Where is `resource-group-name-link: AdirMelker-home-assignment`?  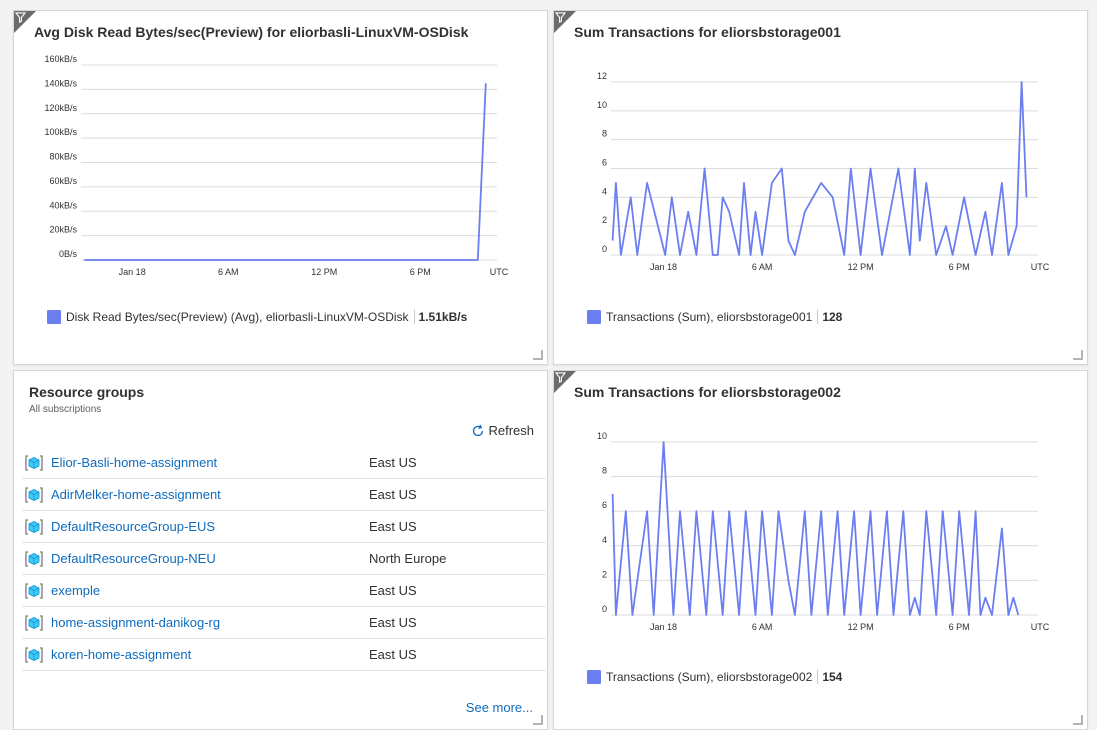 resource-group-name-link: AdirMelker-home-assignment is located at coordinates (210, 494).